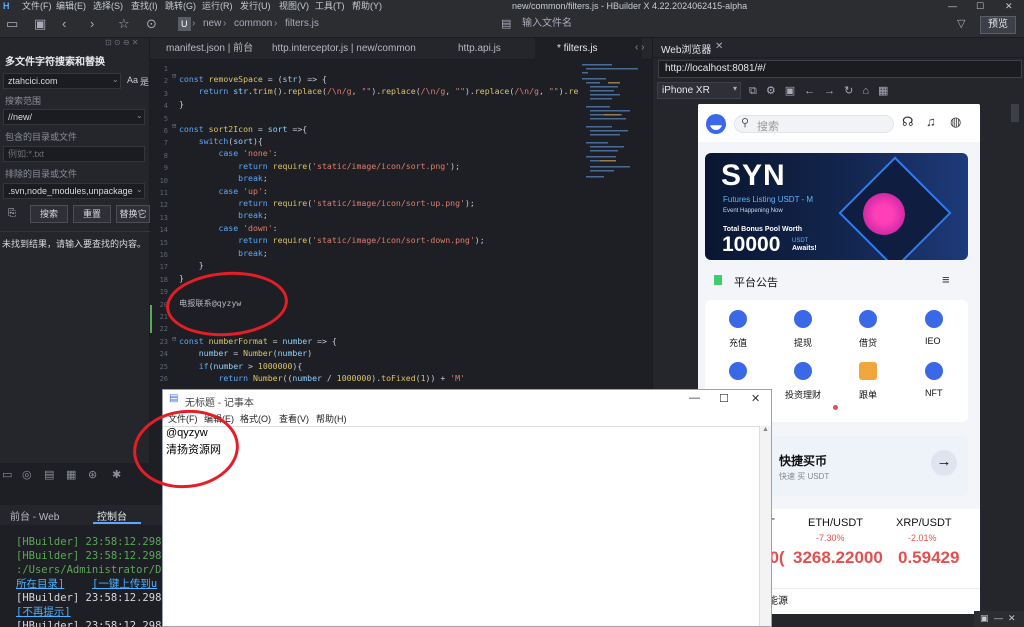 The height and width of the screenshot is (627, 1024). I want to click on devtools-icon: ⧉, so click(757, 91).